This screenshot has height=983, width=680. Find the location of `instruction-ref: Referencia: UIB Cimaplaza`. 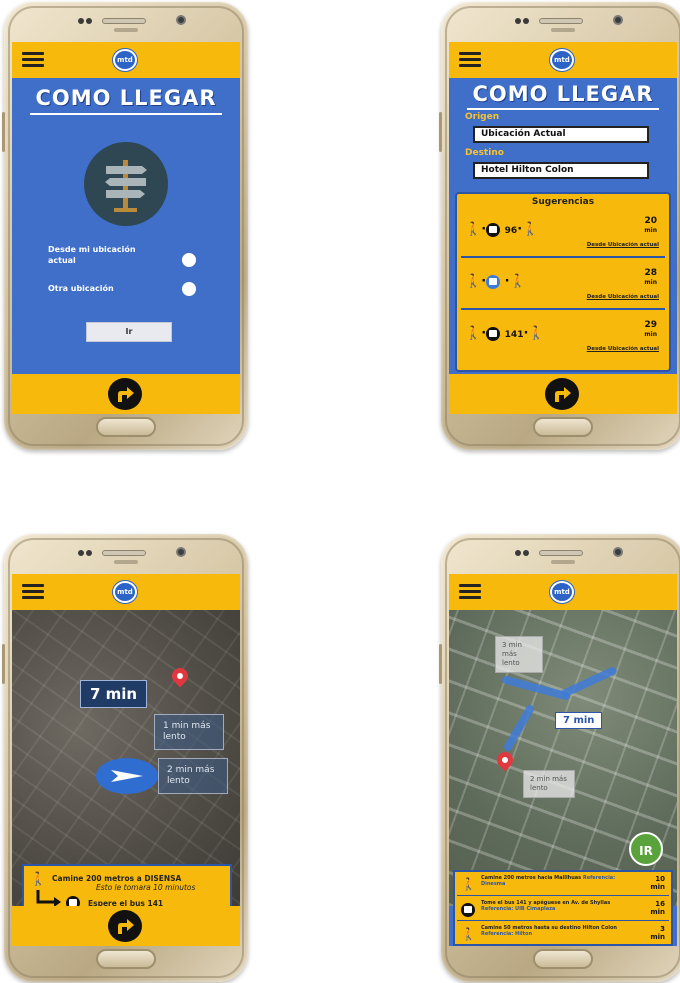

instruction-ref: Referencia: UIB Cimaplaza is located at coordinates (518, 909).